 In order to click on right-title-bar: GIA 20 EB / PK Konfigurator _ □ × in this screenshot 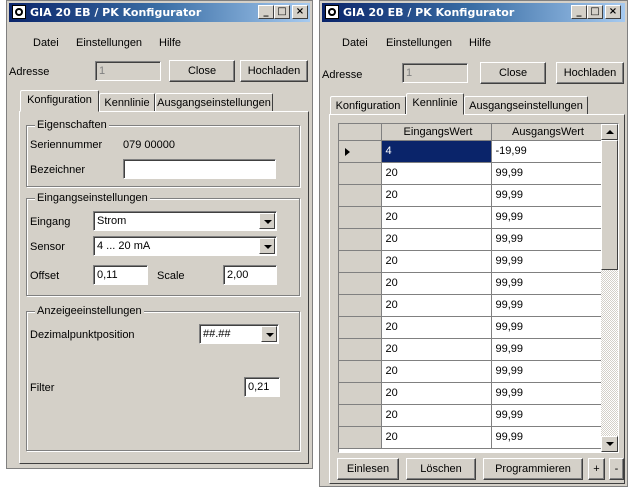, I will do `click(473, 12)`.